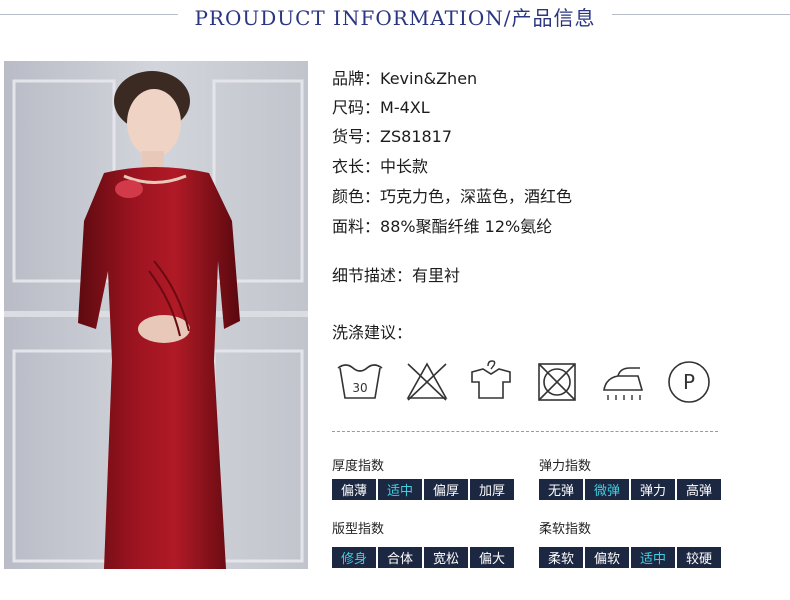 This screenshot has width=790, height=600. I want to click on softness-index-title: 柔软指数, so click(565, 529).